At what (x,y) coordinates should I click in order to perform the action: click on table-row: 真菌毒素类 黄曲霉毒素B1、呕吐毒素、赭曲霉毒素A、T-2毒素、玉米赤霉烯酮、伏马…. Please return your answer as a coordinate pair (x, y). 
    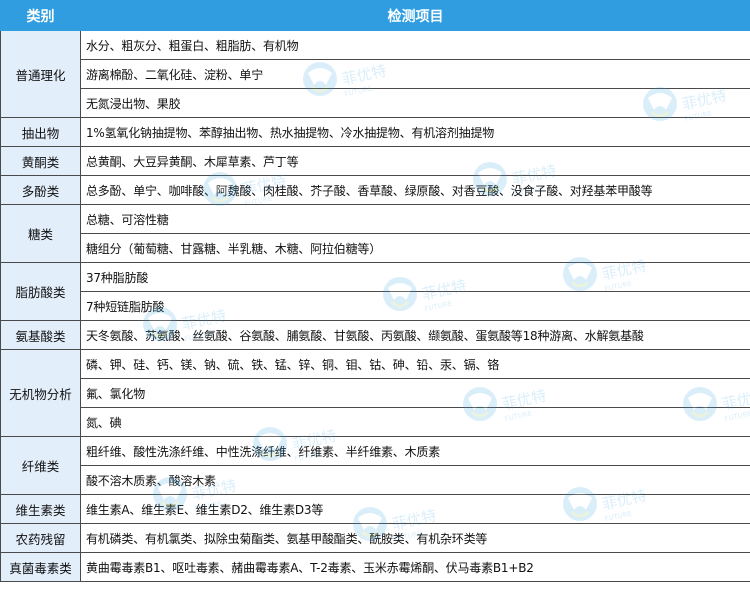
    Looking at the image, I should click on (375, 567).